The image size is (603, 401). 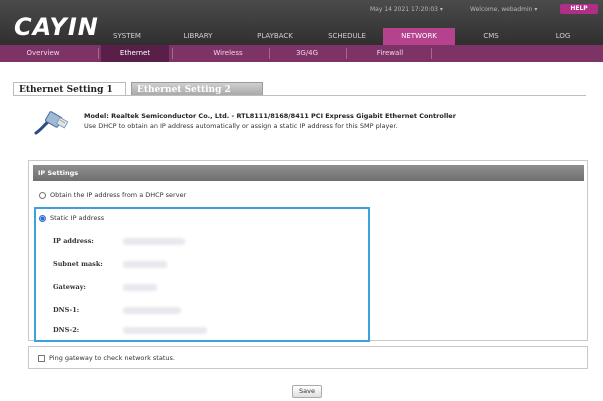 I want to click on tab-schedule: SCHEDULE, so click(x=347, y=36).